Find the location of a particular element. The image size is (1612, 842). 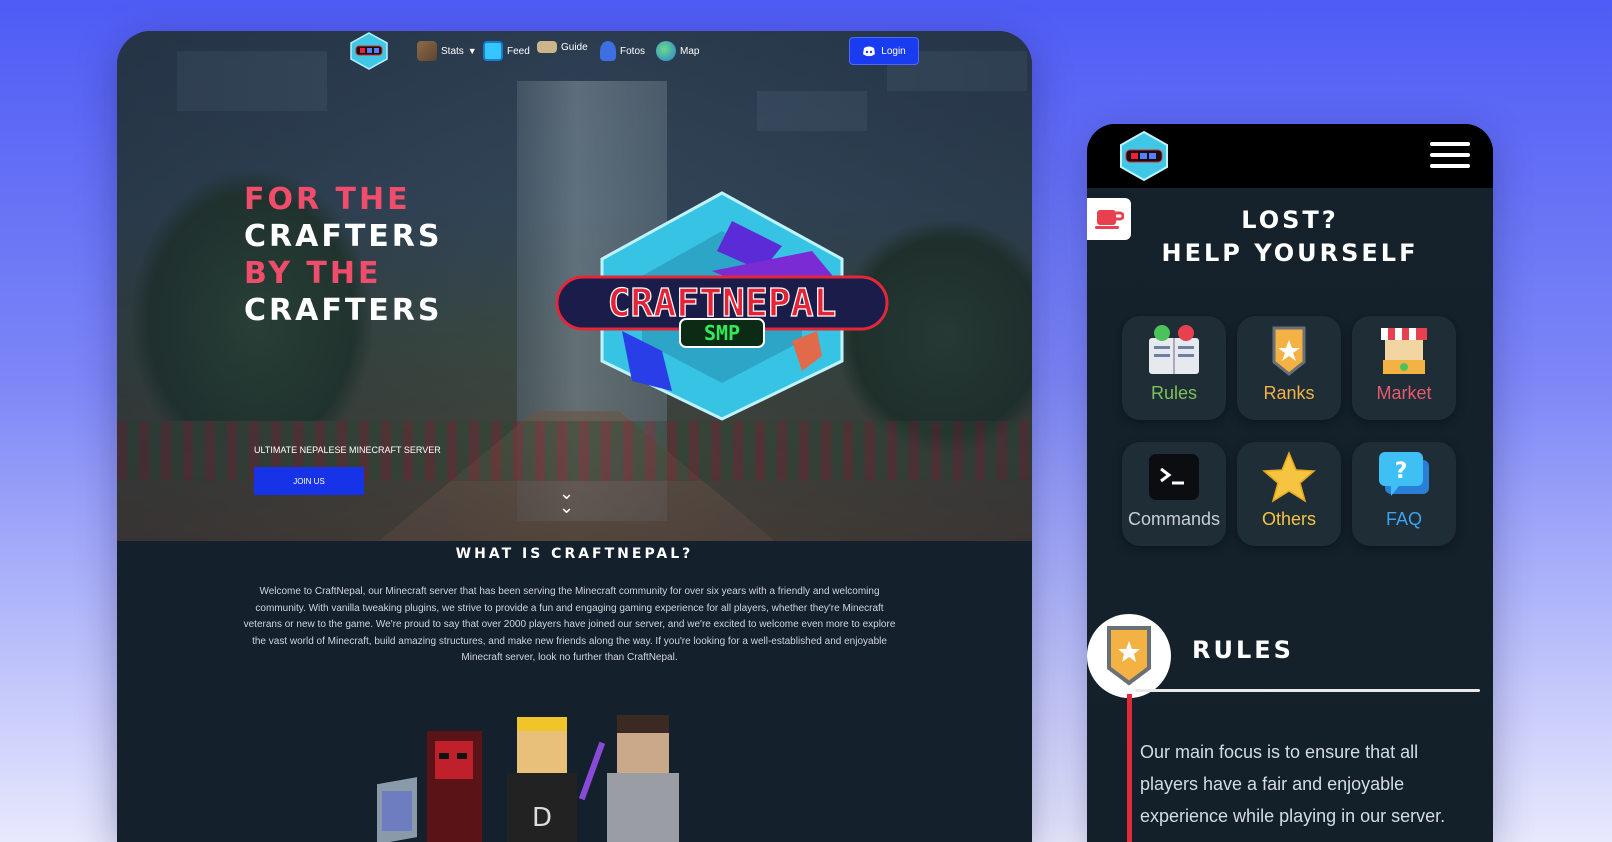

tile-rules-label: Rules is located at coordinates (1174, 393).